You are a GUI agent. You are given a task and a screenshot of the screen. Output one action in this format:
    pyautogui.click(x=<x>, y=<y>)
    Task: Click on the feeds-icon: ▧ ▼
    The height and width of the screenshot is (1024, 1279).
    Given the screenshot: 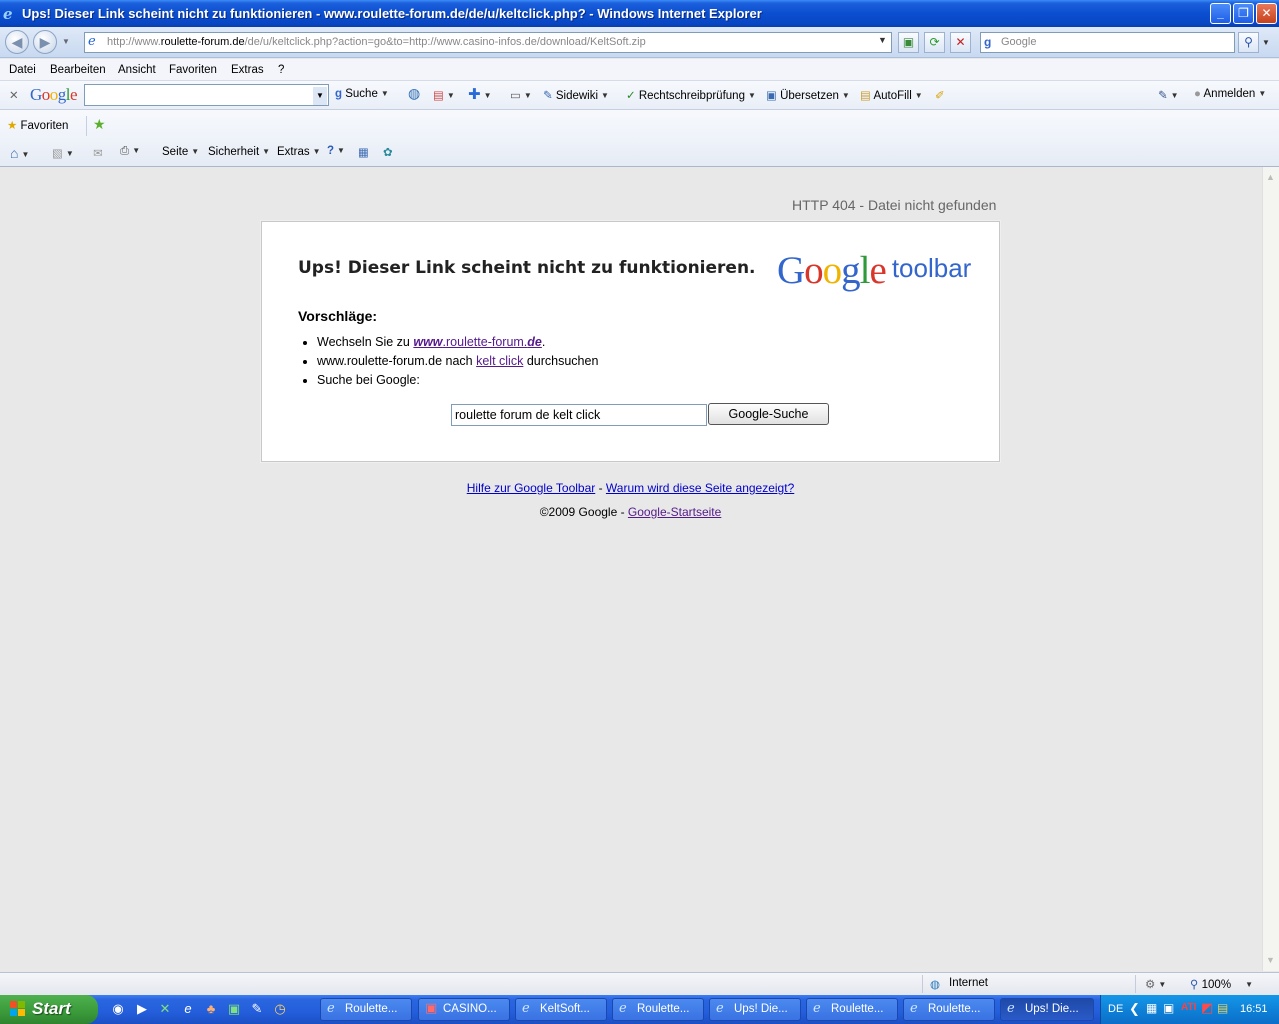 What is the action you would take?
    pyautogui.click(x=63, y=153)
    